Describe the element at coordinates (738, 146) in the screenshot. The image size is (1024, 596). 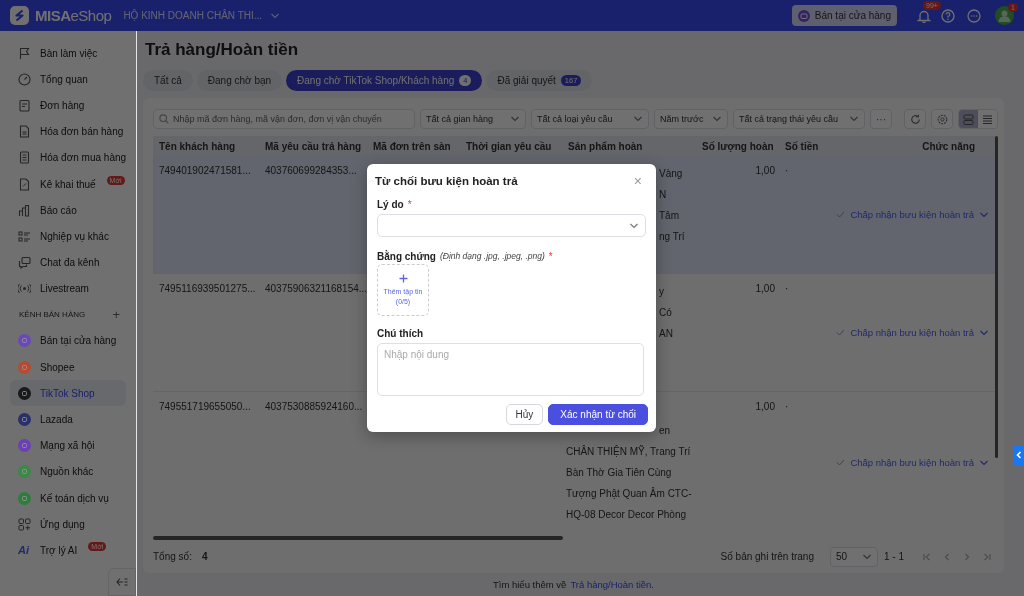
I see `column-header: Số lượng hoàn` at that location.